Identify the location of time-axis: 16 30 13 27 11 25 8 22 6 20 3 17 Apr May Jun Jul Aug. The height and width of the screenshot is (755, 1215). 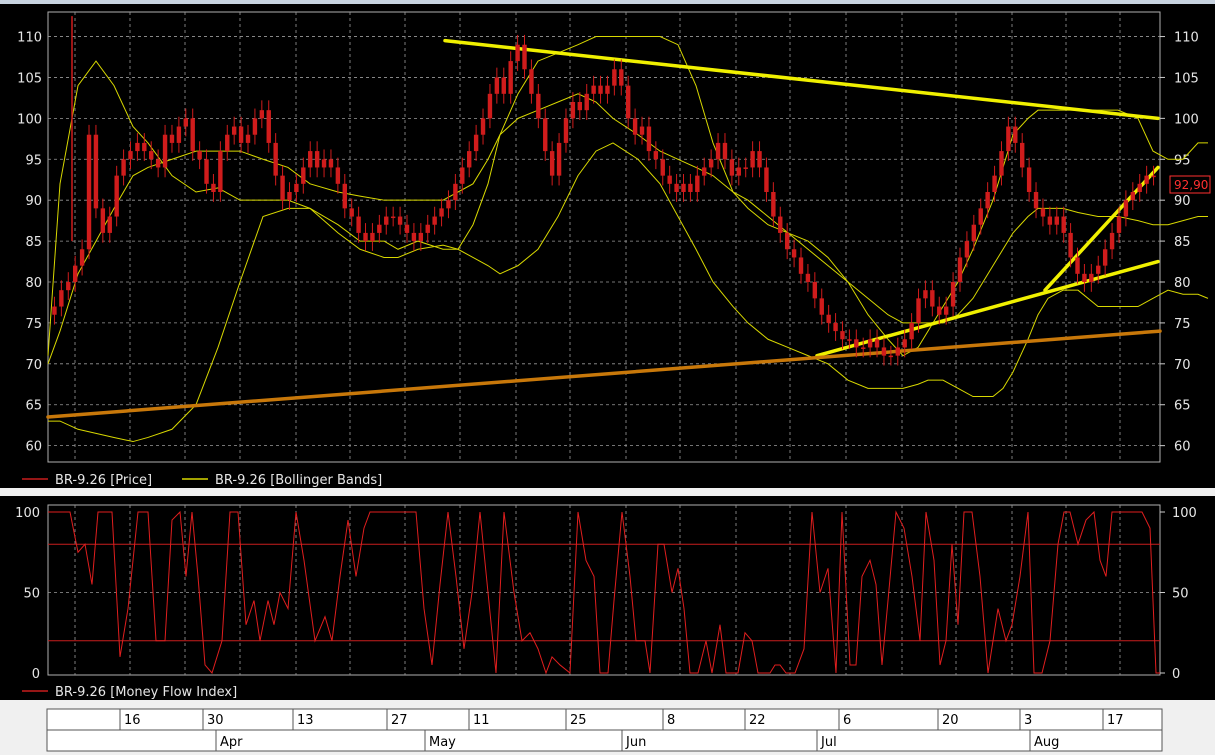
(604, 730).